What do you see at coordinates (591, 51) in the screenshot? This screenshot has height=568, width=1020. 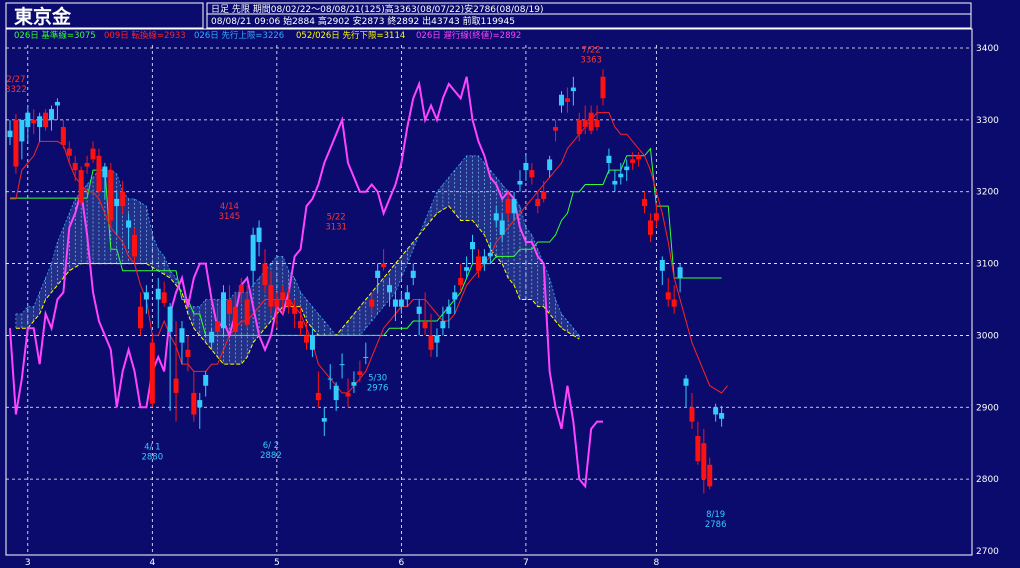 I see `annotation-date: 7/22` at bounding box center [591, 51].